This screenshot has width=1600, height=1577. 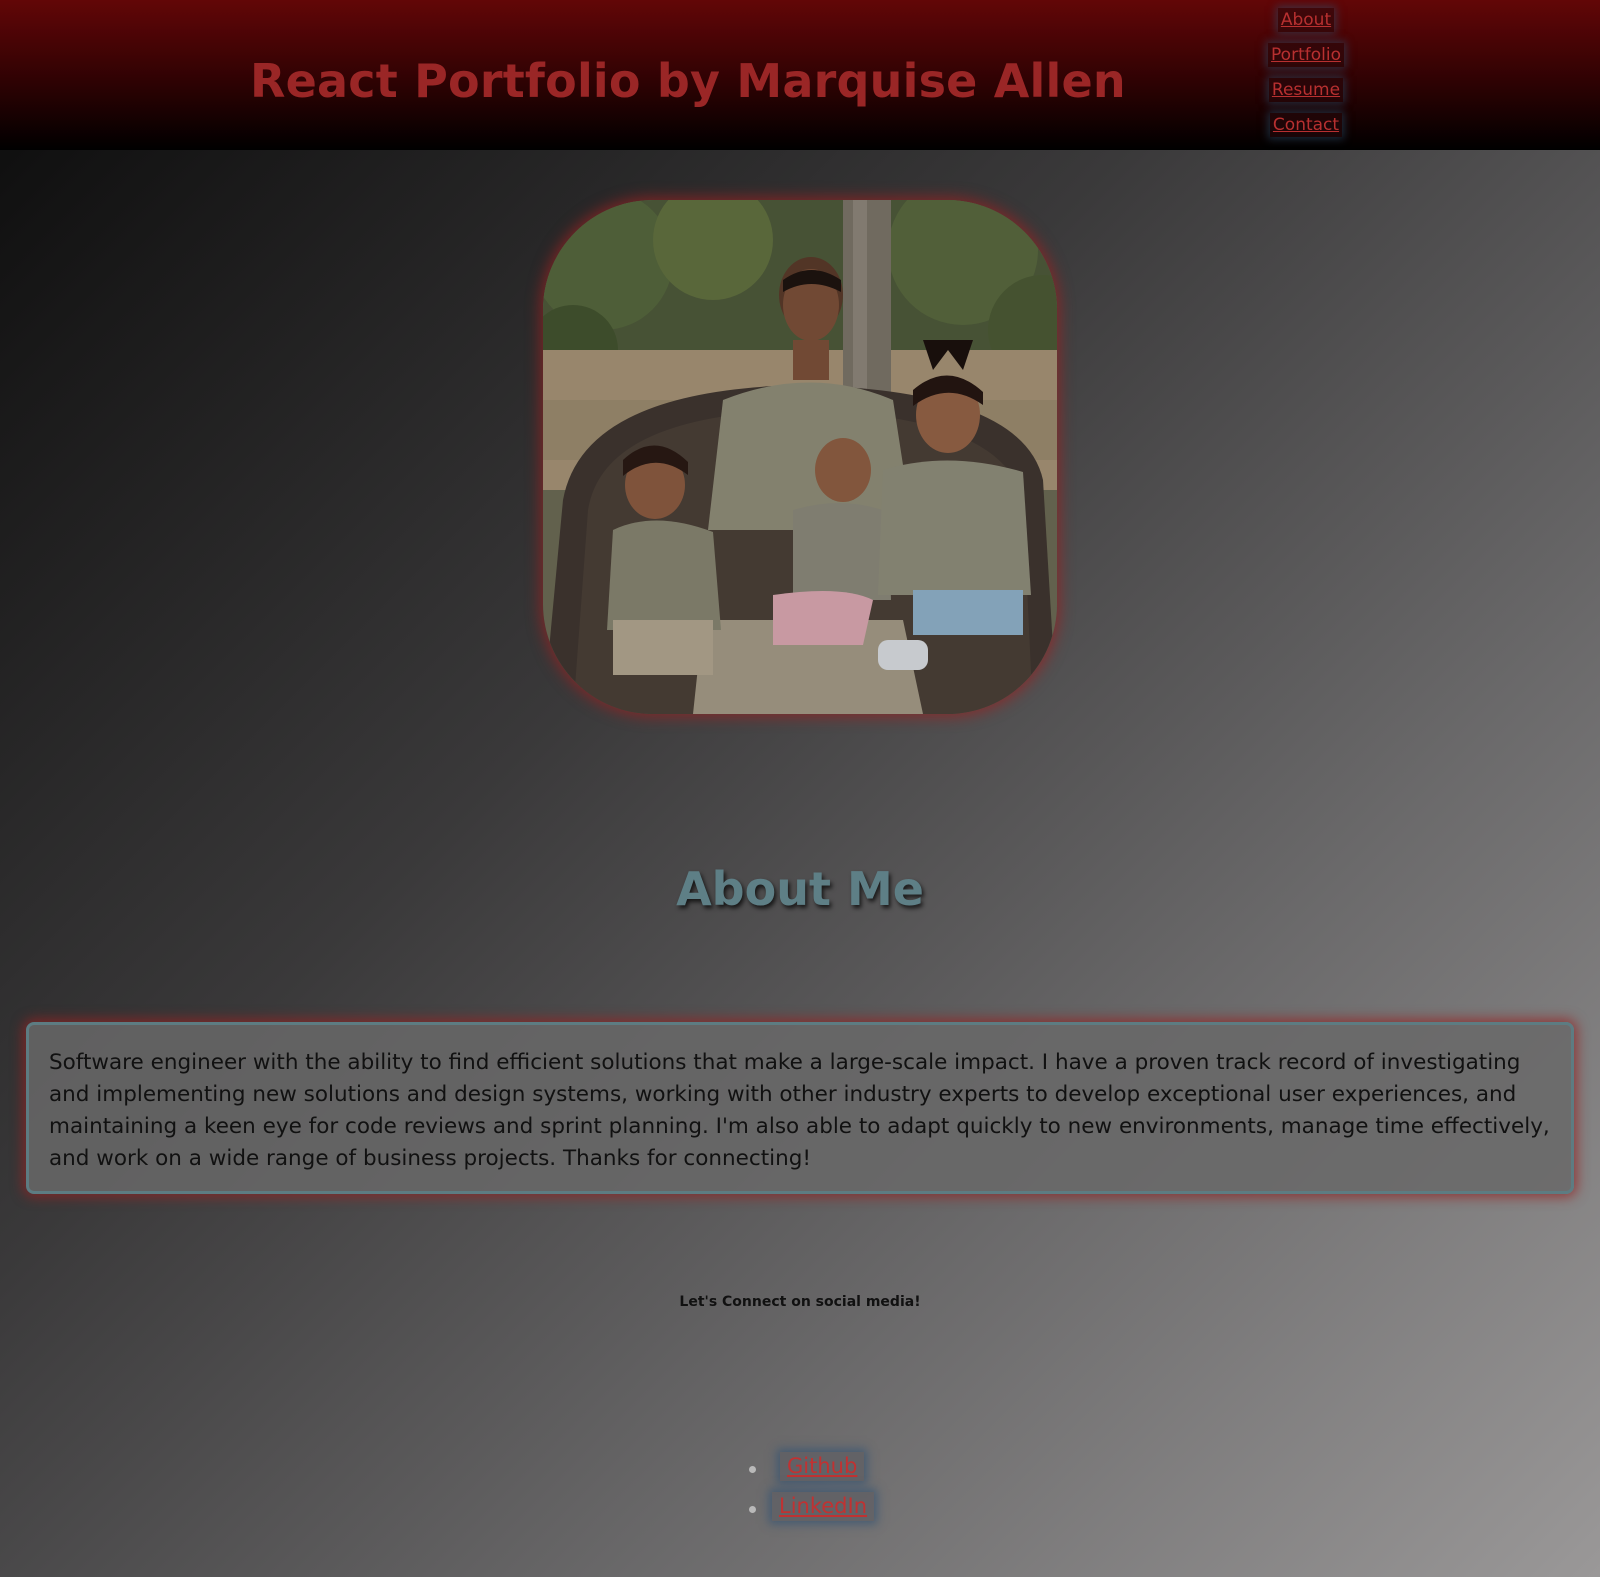 What do you see at coordinates (800, 1302) in the screenshot?
I see `social-connect-label: Let's Connect on social media!` at bounding box center [800, 1302].